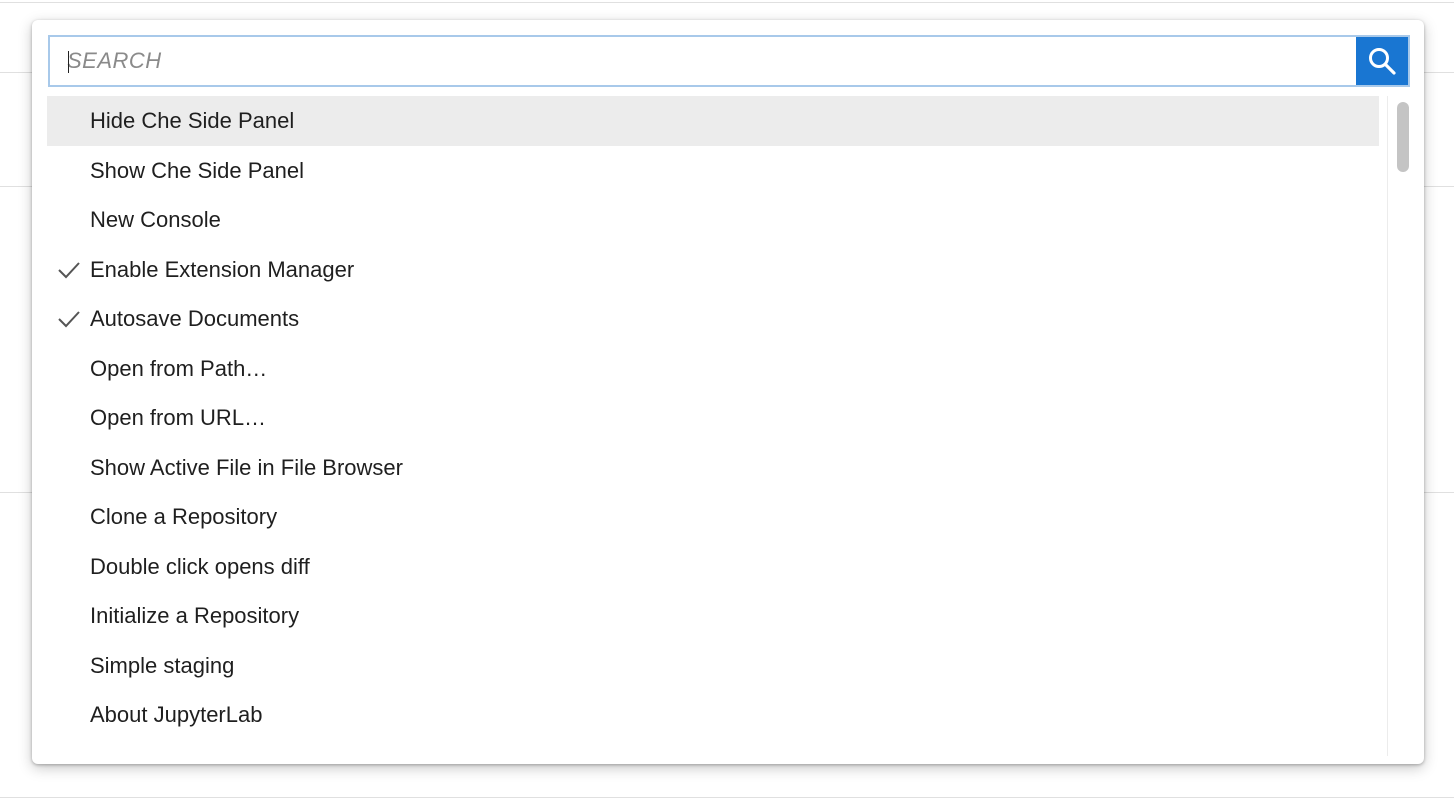  I want to click on search-box, so click(729, 61).